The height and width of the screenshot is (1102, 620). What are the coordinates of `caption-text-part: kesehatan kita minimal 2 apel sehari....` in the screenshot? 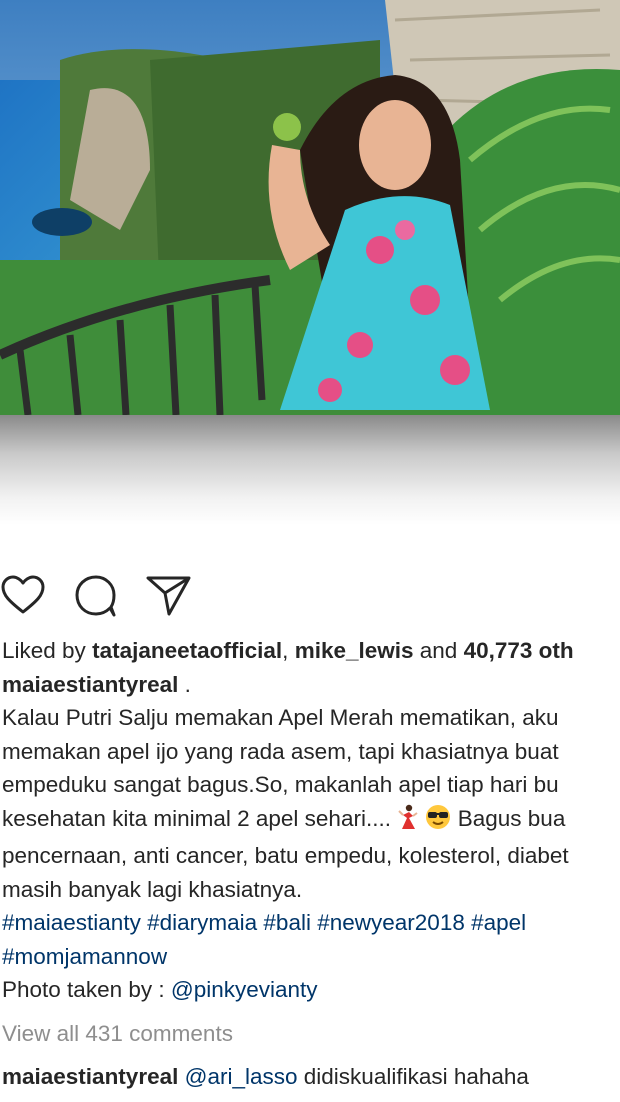 It's located at (196, 818).